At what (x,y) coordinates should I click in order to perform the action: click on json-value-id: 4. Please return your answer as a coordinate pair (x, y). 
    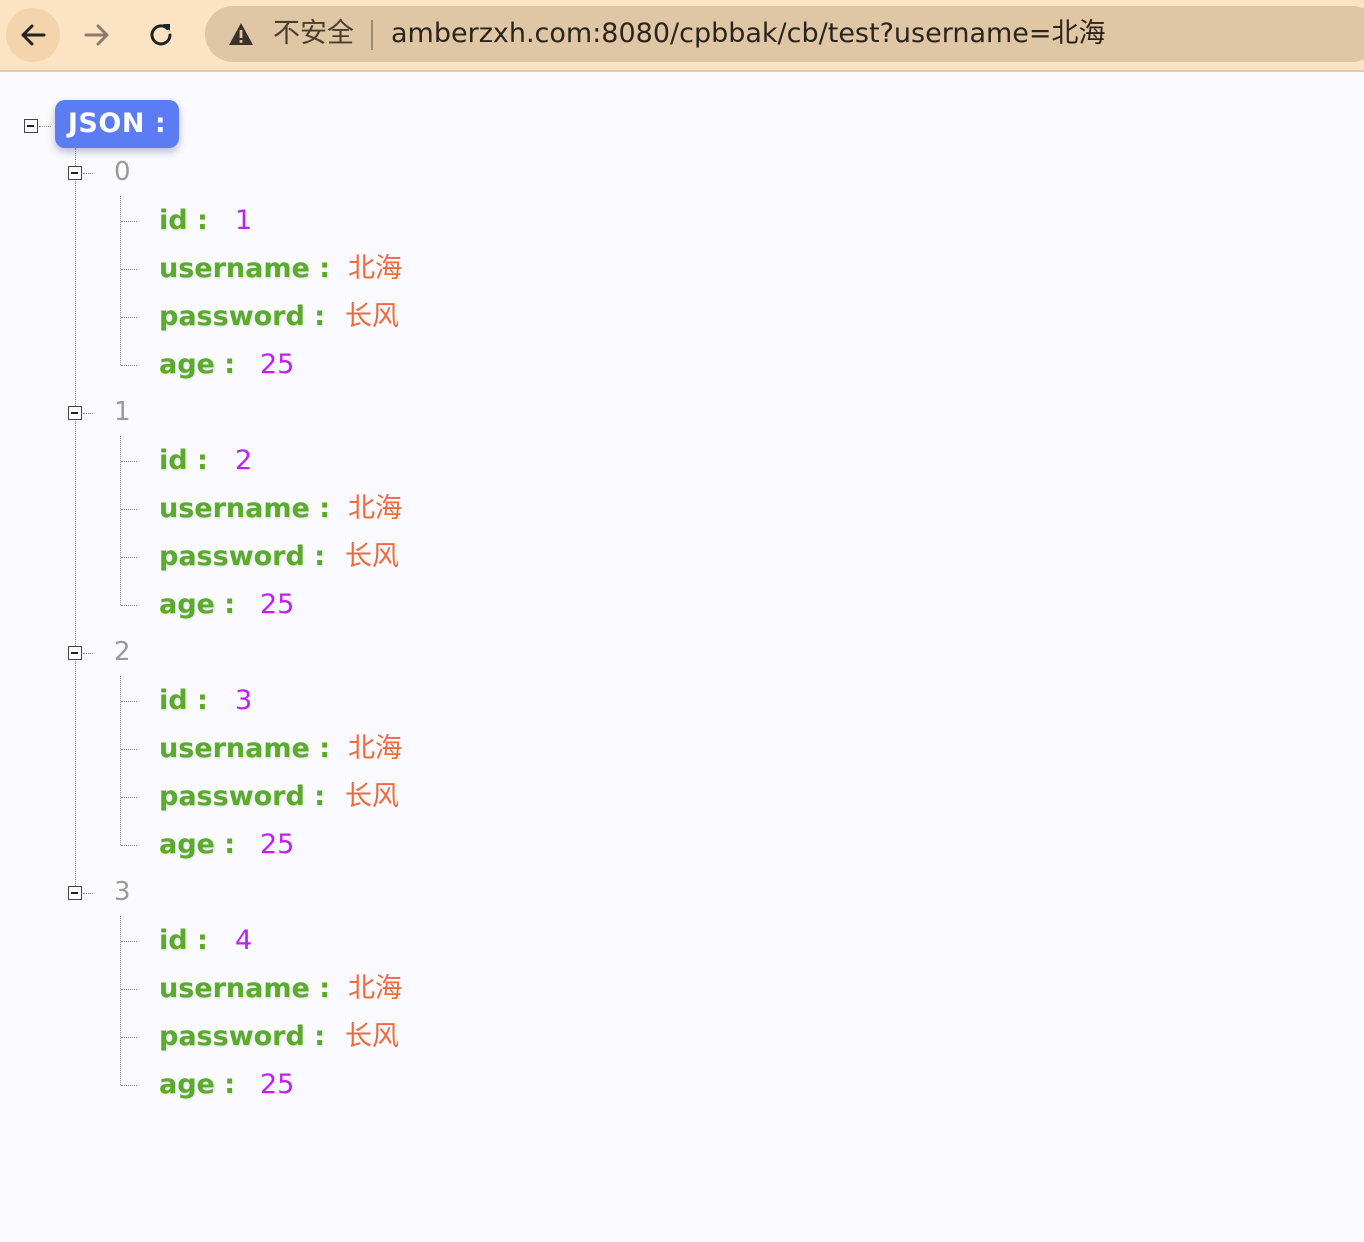
    Looking at the image, I should click on (244, 940).